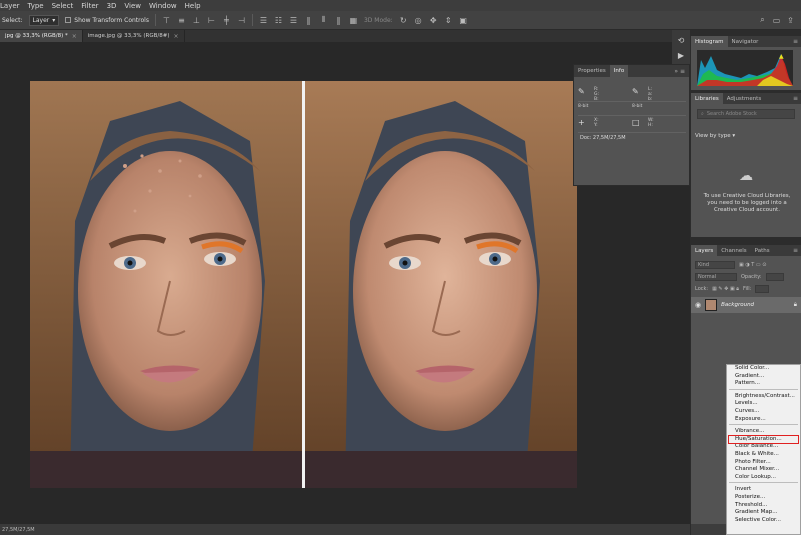 Image resolution: width=801 pixels, height=535 pixels. I want to click on distribute-top-icon: ☰, so click(263, 20).